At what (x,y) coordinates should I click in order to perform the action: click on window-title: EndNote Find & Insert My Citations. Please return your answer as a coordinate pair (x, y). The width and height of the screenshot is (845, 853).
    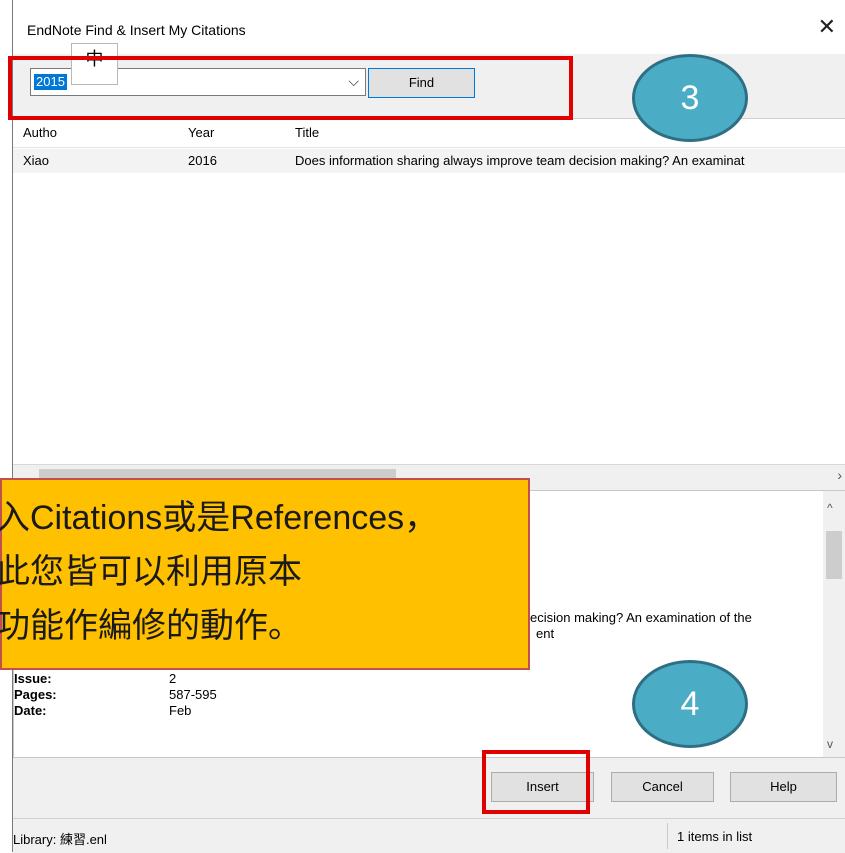
    Looking at the image, I should click on (136, 30).